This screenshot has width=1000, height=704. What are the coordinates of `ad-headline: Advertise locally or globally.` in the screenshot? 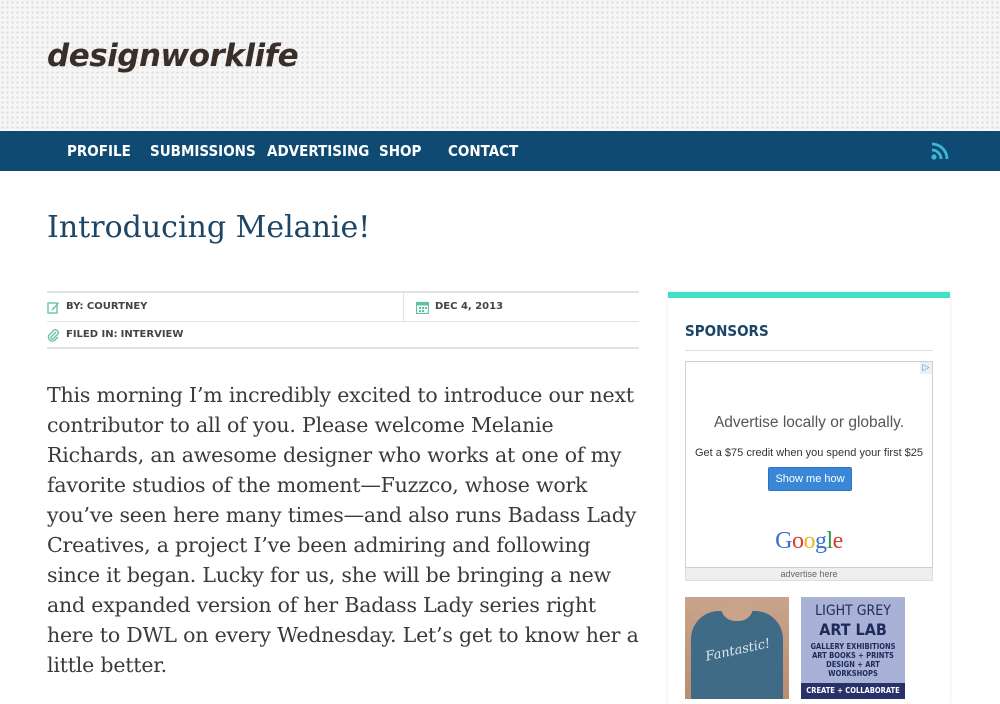 It's located at (809, 422).